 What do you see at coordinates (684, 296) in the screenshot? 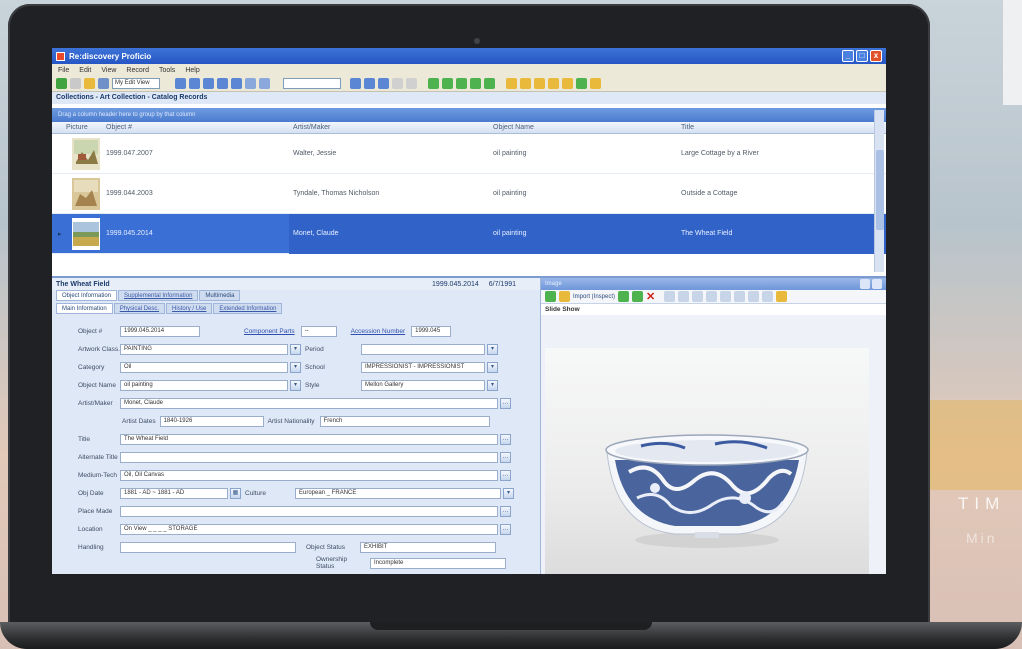
I see `rotate-right-icon` at bounding box center [684, 296].